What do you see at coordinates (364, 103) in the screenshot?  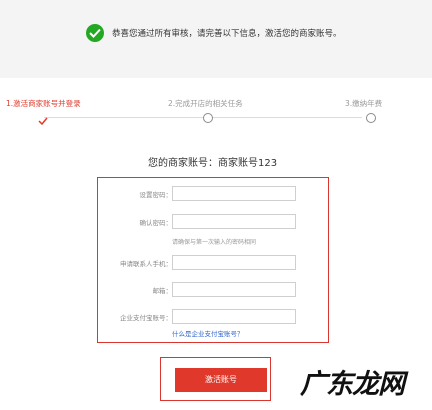 I see `step-3-label: 3.缴纳年费` at bounding box center [364, 103].